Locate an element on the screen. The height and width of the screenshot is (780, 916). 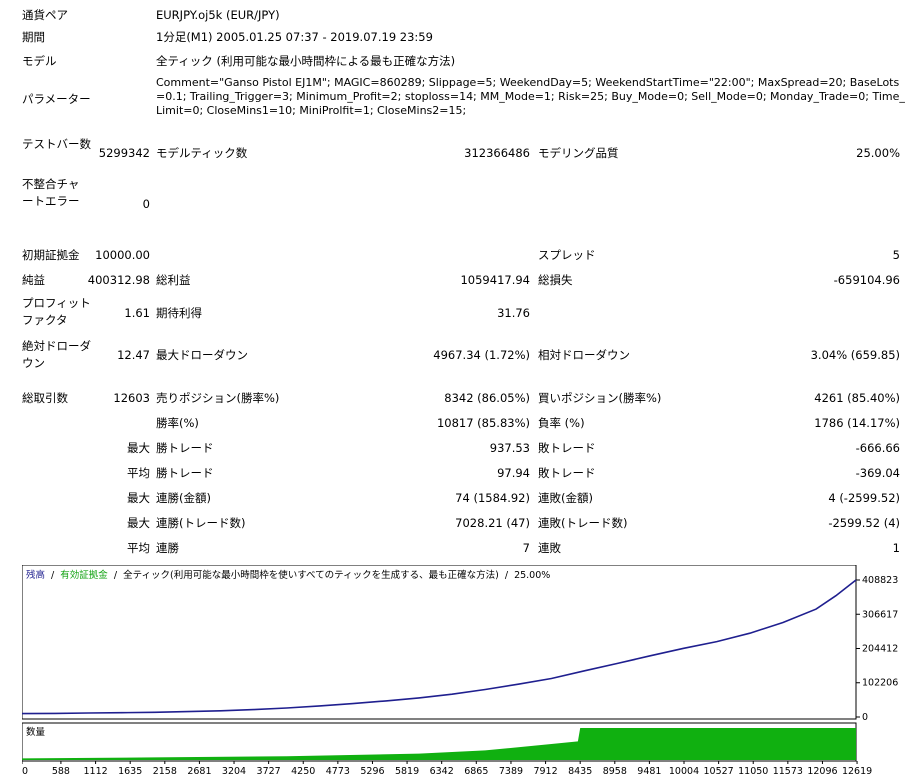
value-long-positions: 4261 (85.40%) is located at coordinates (857, 398).